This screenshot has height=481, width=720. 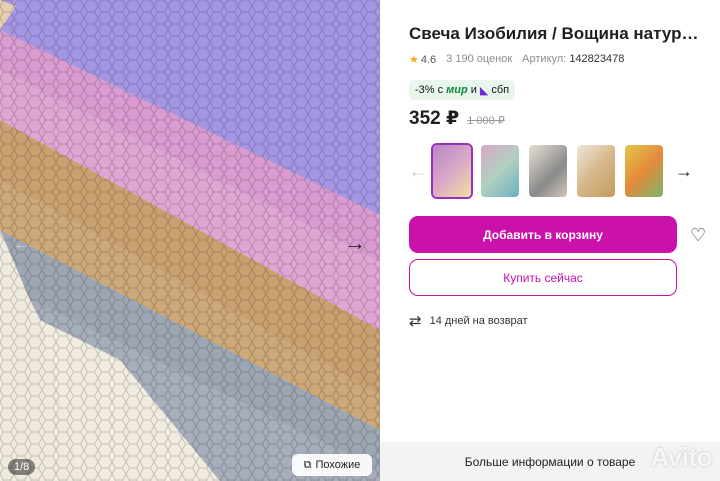 I want to click on photo-next-arrow-icon: →, so click(x=355, y=243).